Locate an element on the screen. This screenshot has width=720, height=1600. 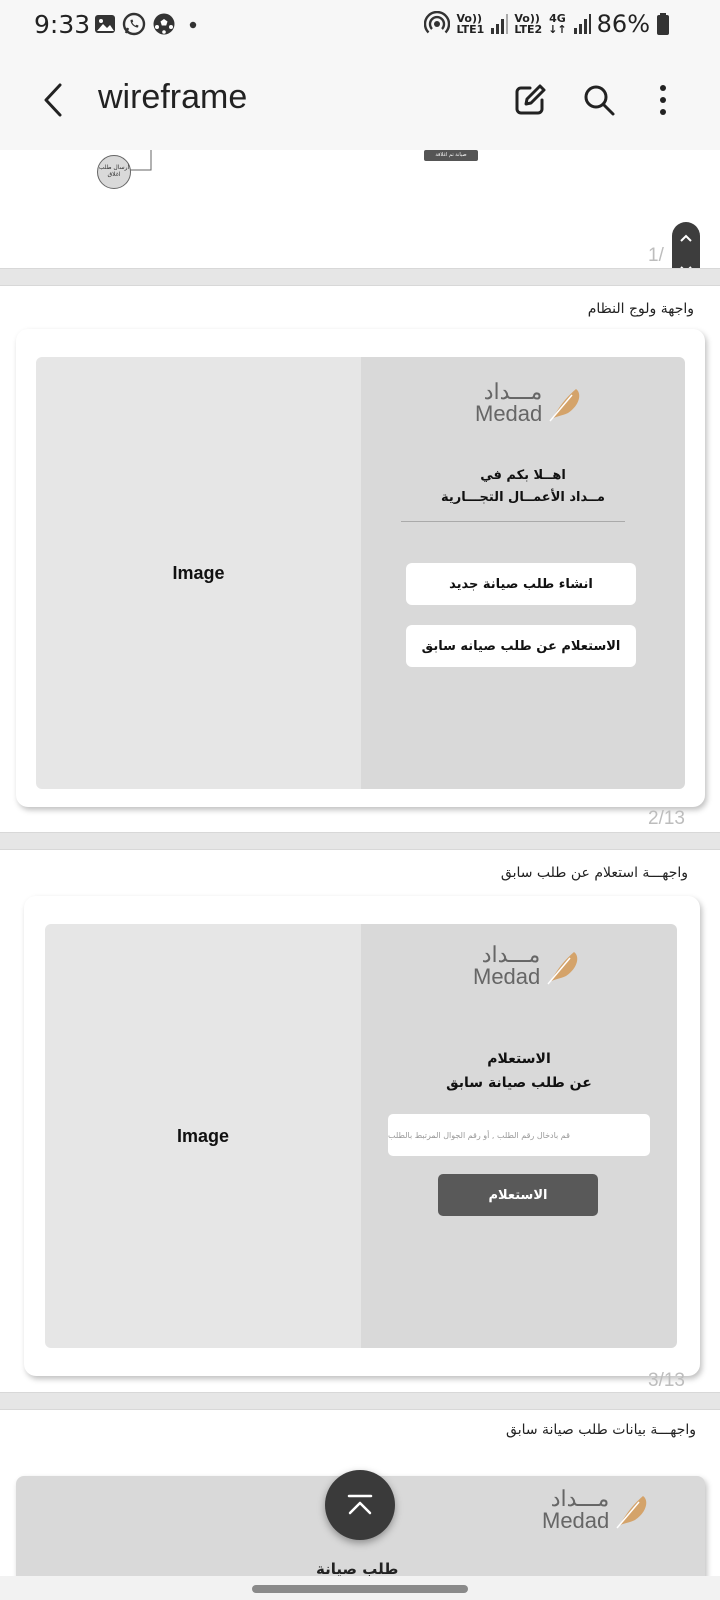
slide-heading: واجهـــة استعلام عن طلب سابق is located at coordinates (594, 873).